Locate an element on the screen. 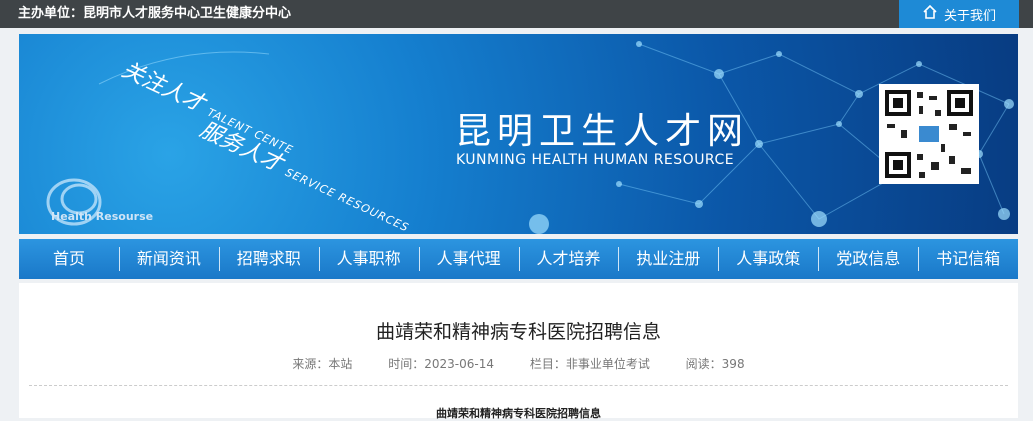  nav-item-training: 人才培养 is located at coordinates (568, 259).